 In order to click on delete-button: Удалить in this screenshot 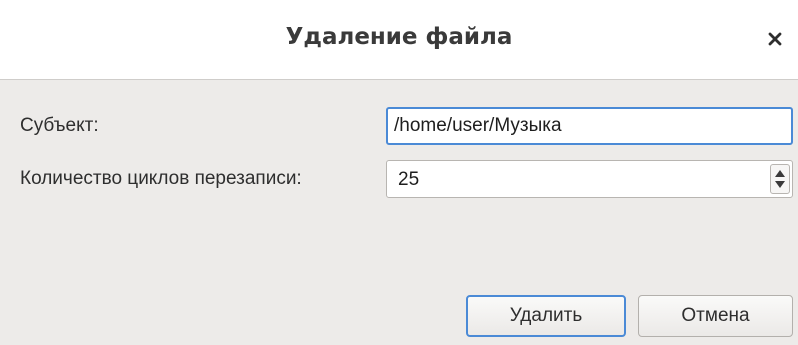, I will do `click(546, 316)`.